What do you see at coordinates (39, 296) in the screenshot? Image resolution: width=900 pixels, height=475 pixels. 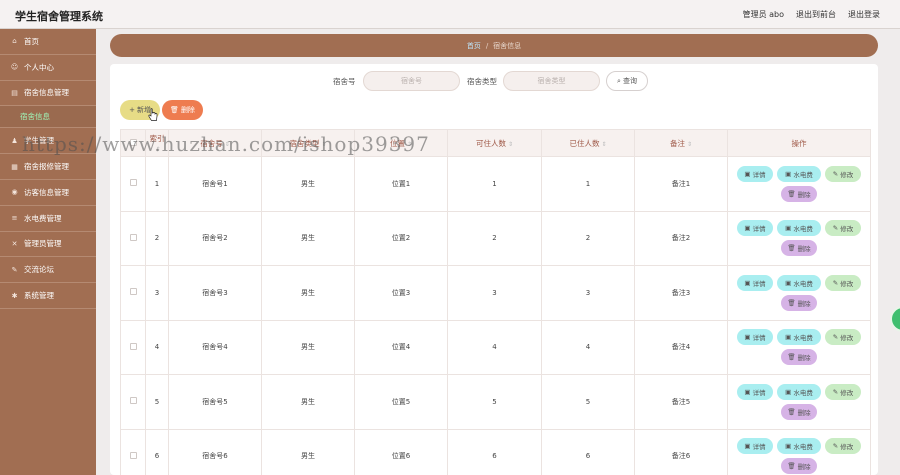 I see `sidebar-item-label: 系统管理` at bounding box center [39, 296].